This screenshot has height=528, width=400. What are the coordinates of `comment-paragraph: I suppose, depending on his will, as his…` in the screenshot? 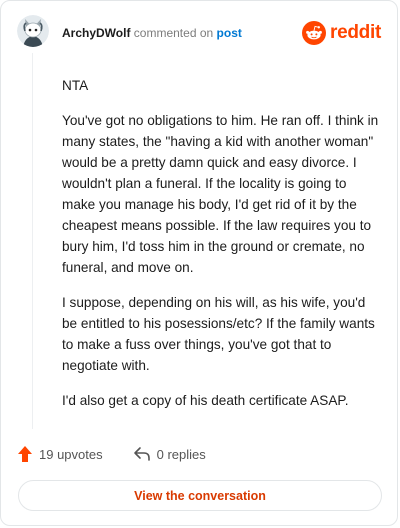 It's located at (218, 334).